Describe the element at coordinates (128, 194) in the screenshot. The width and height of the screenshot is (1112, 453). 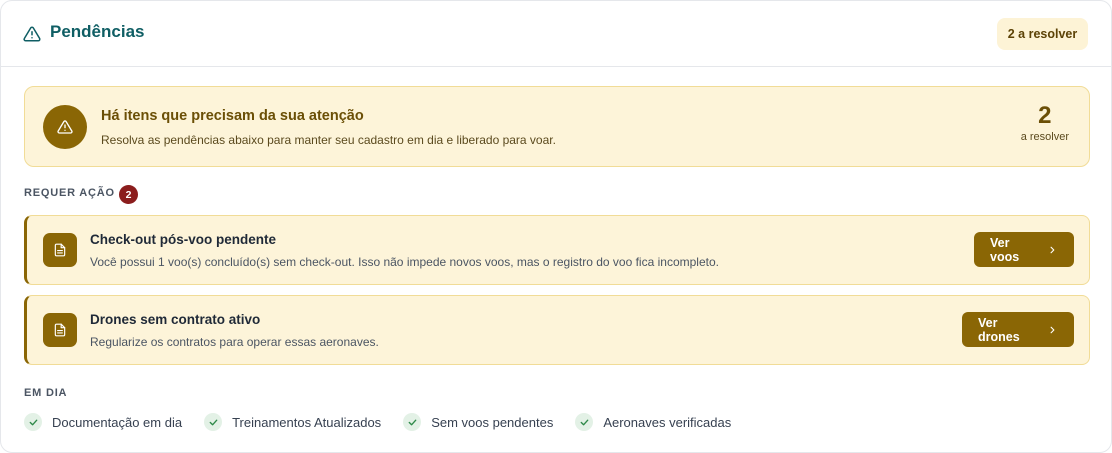
I see `requires-action-count: 2` at that location.